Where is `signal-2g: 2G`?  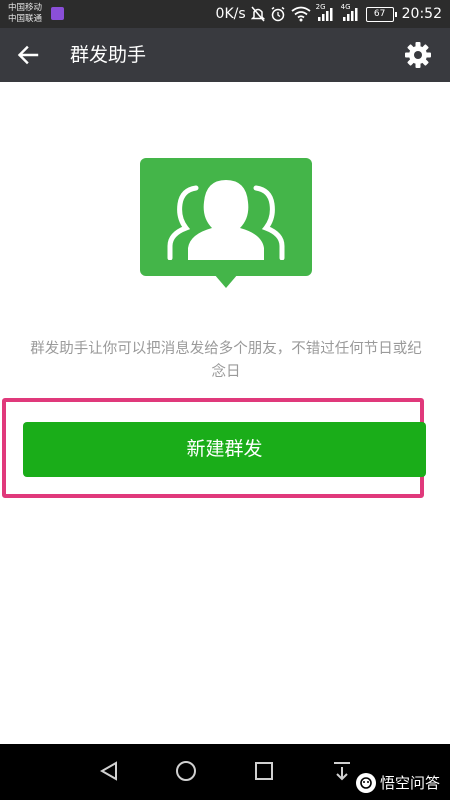
signal-2g: 2G is located at coordinates (326, 12).